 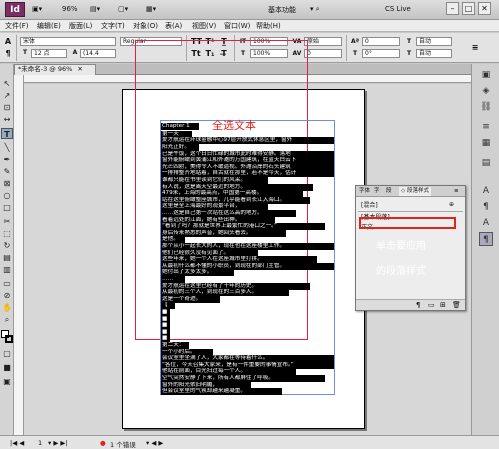 What do you see at coordinates (468, 8) in the screenshot?
I see `maximize-button: □` at bounding box center [468, 8].